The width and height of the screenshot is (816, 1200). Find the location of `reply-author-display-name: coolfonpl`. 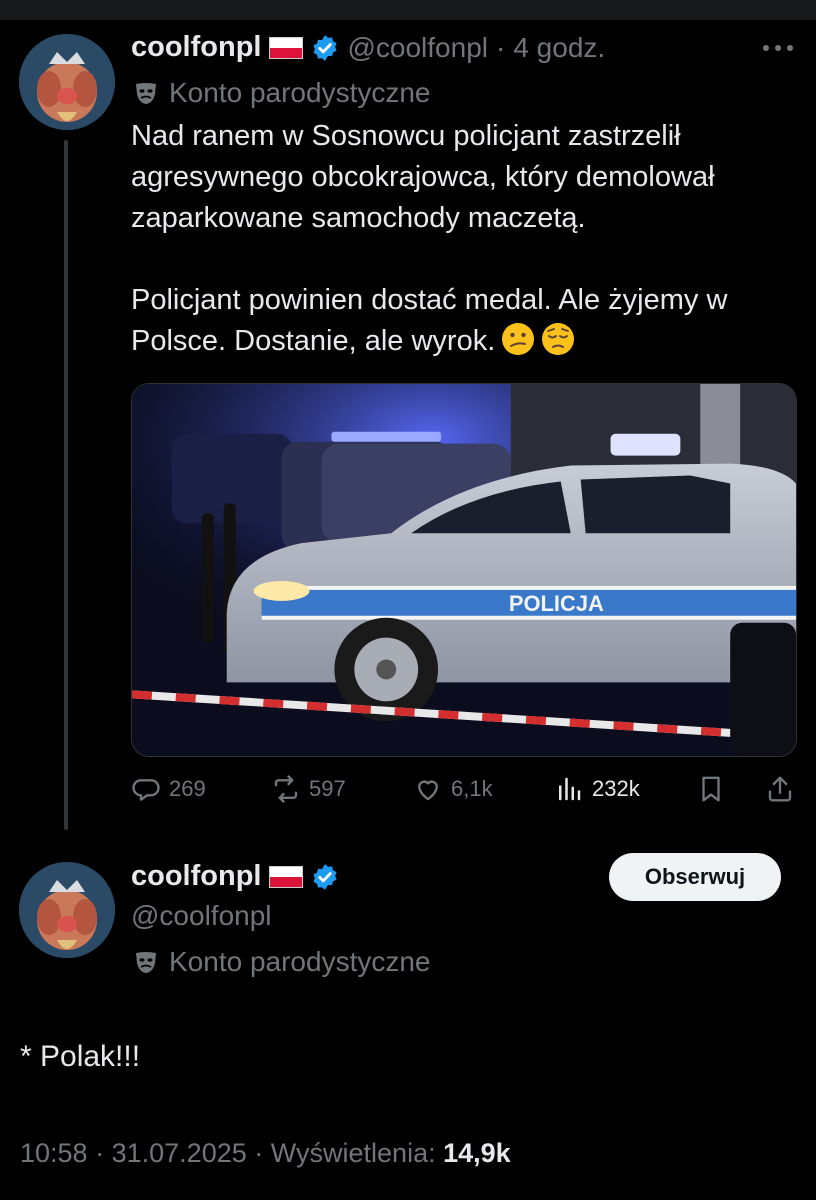

reply-author-display-name: coolfonpl is located at coordinates (196, 876).